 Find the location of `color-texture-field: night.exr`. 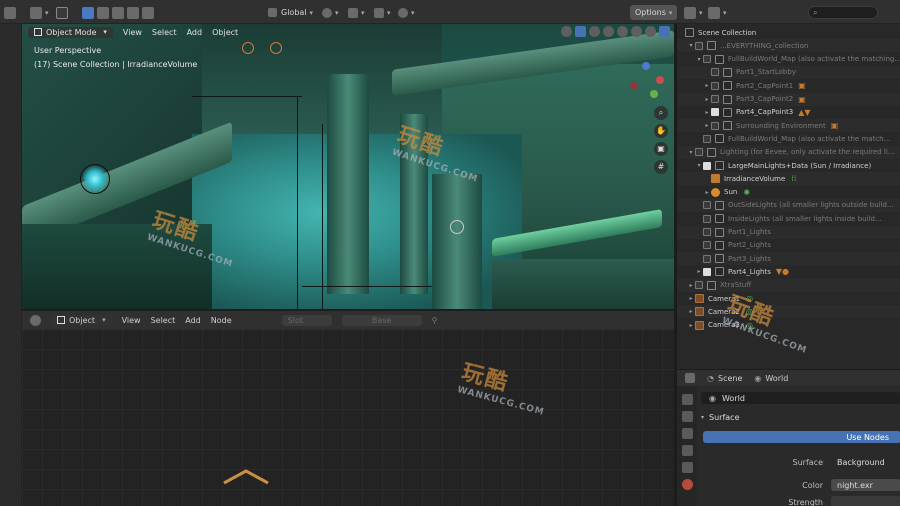

color-texture-field: night.exr is located at coordinates (865, 485).